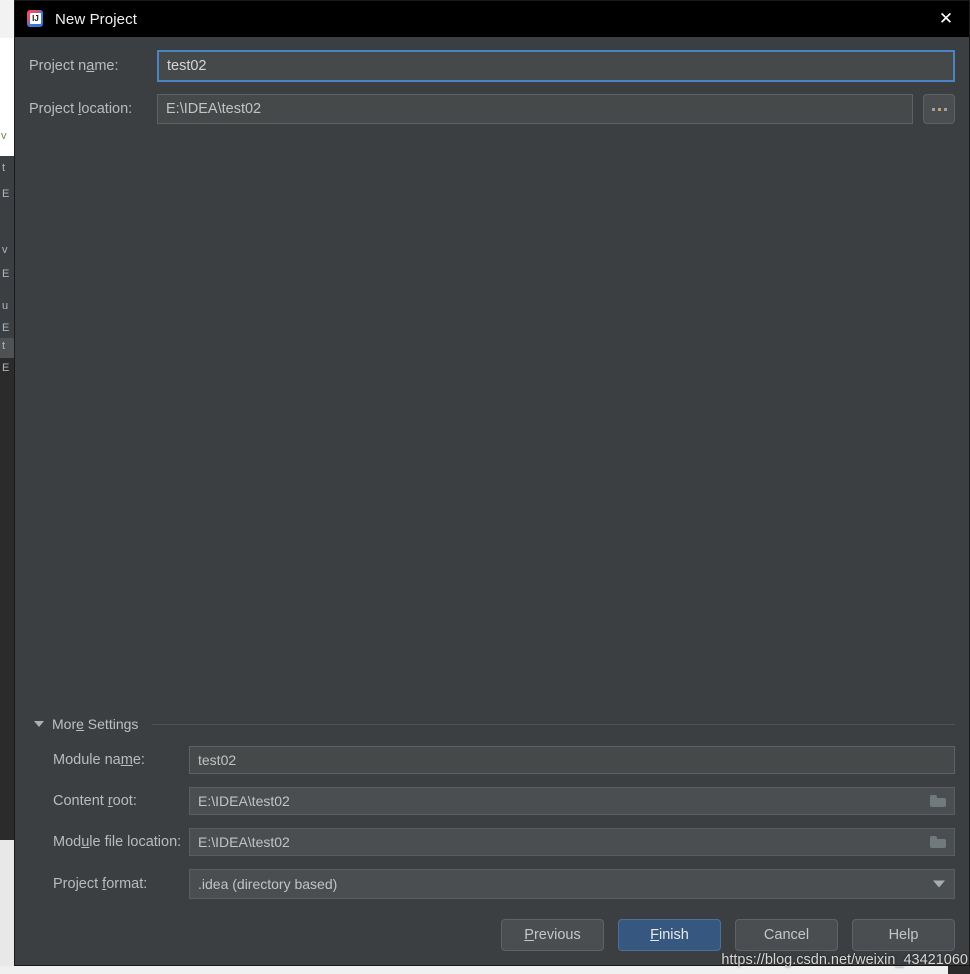 This screenshot has width=970, height=974. I want to click on project-format-row: Project format: .idea (directory based), so click(492, 884).